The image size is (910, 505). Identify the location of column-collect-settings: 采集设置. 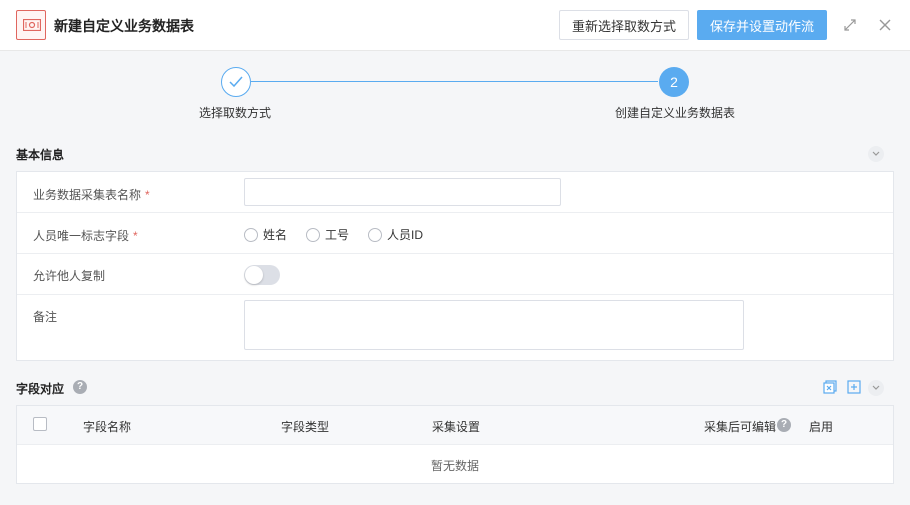
(456, 427).